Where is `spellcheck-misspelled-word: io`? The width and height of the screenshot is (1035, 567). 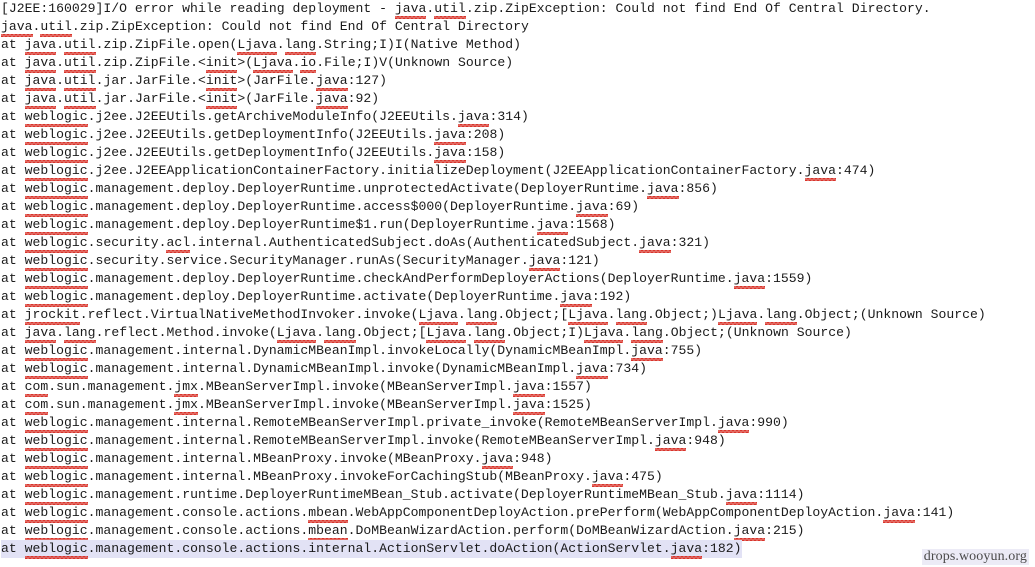 spellcheck-misspelled-word: io is located at coordinates (308, 64).